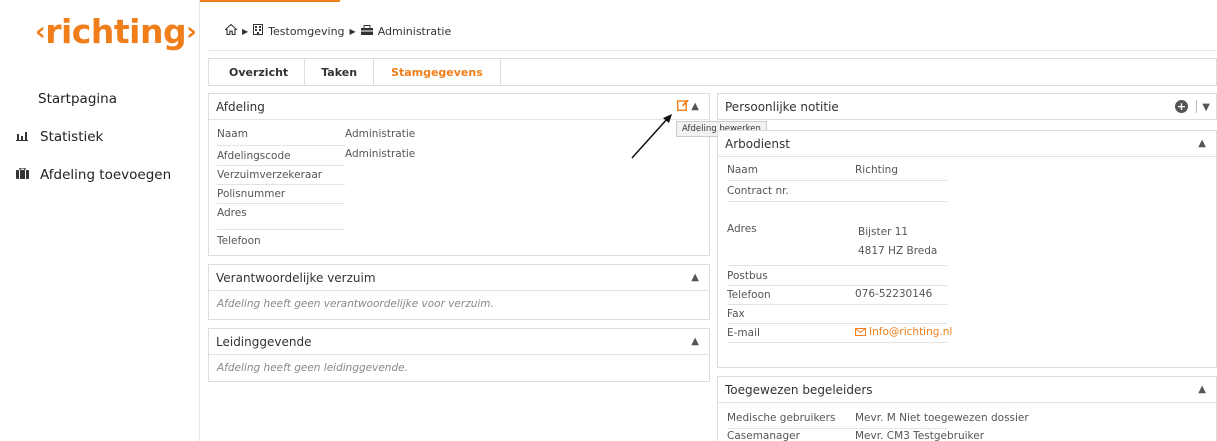  What do you see at coordinates (459, 342) in the screenshot?
I see `leidinggevende-header: Leidinggevende ▲` at bounding box center [459, 342].